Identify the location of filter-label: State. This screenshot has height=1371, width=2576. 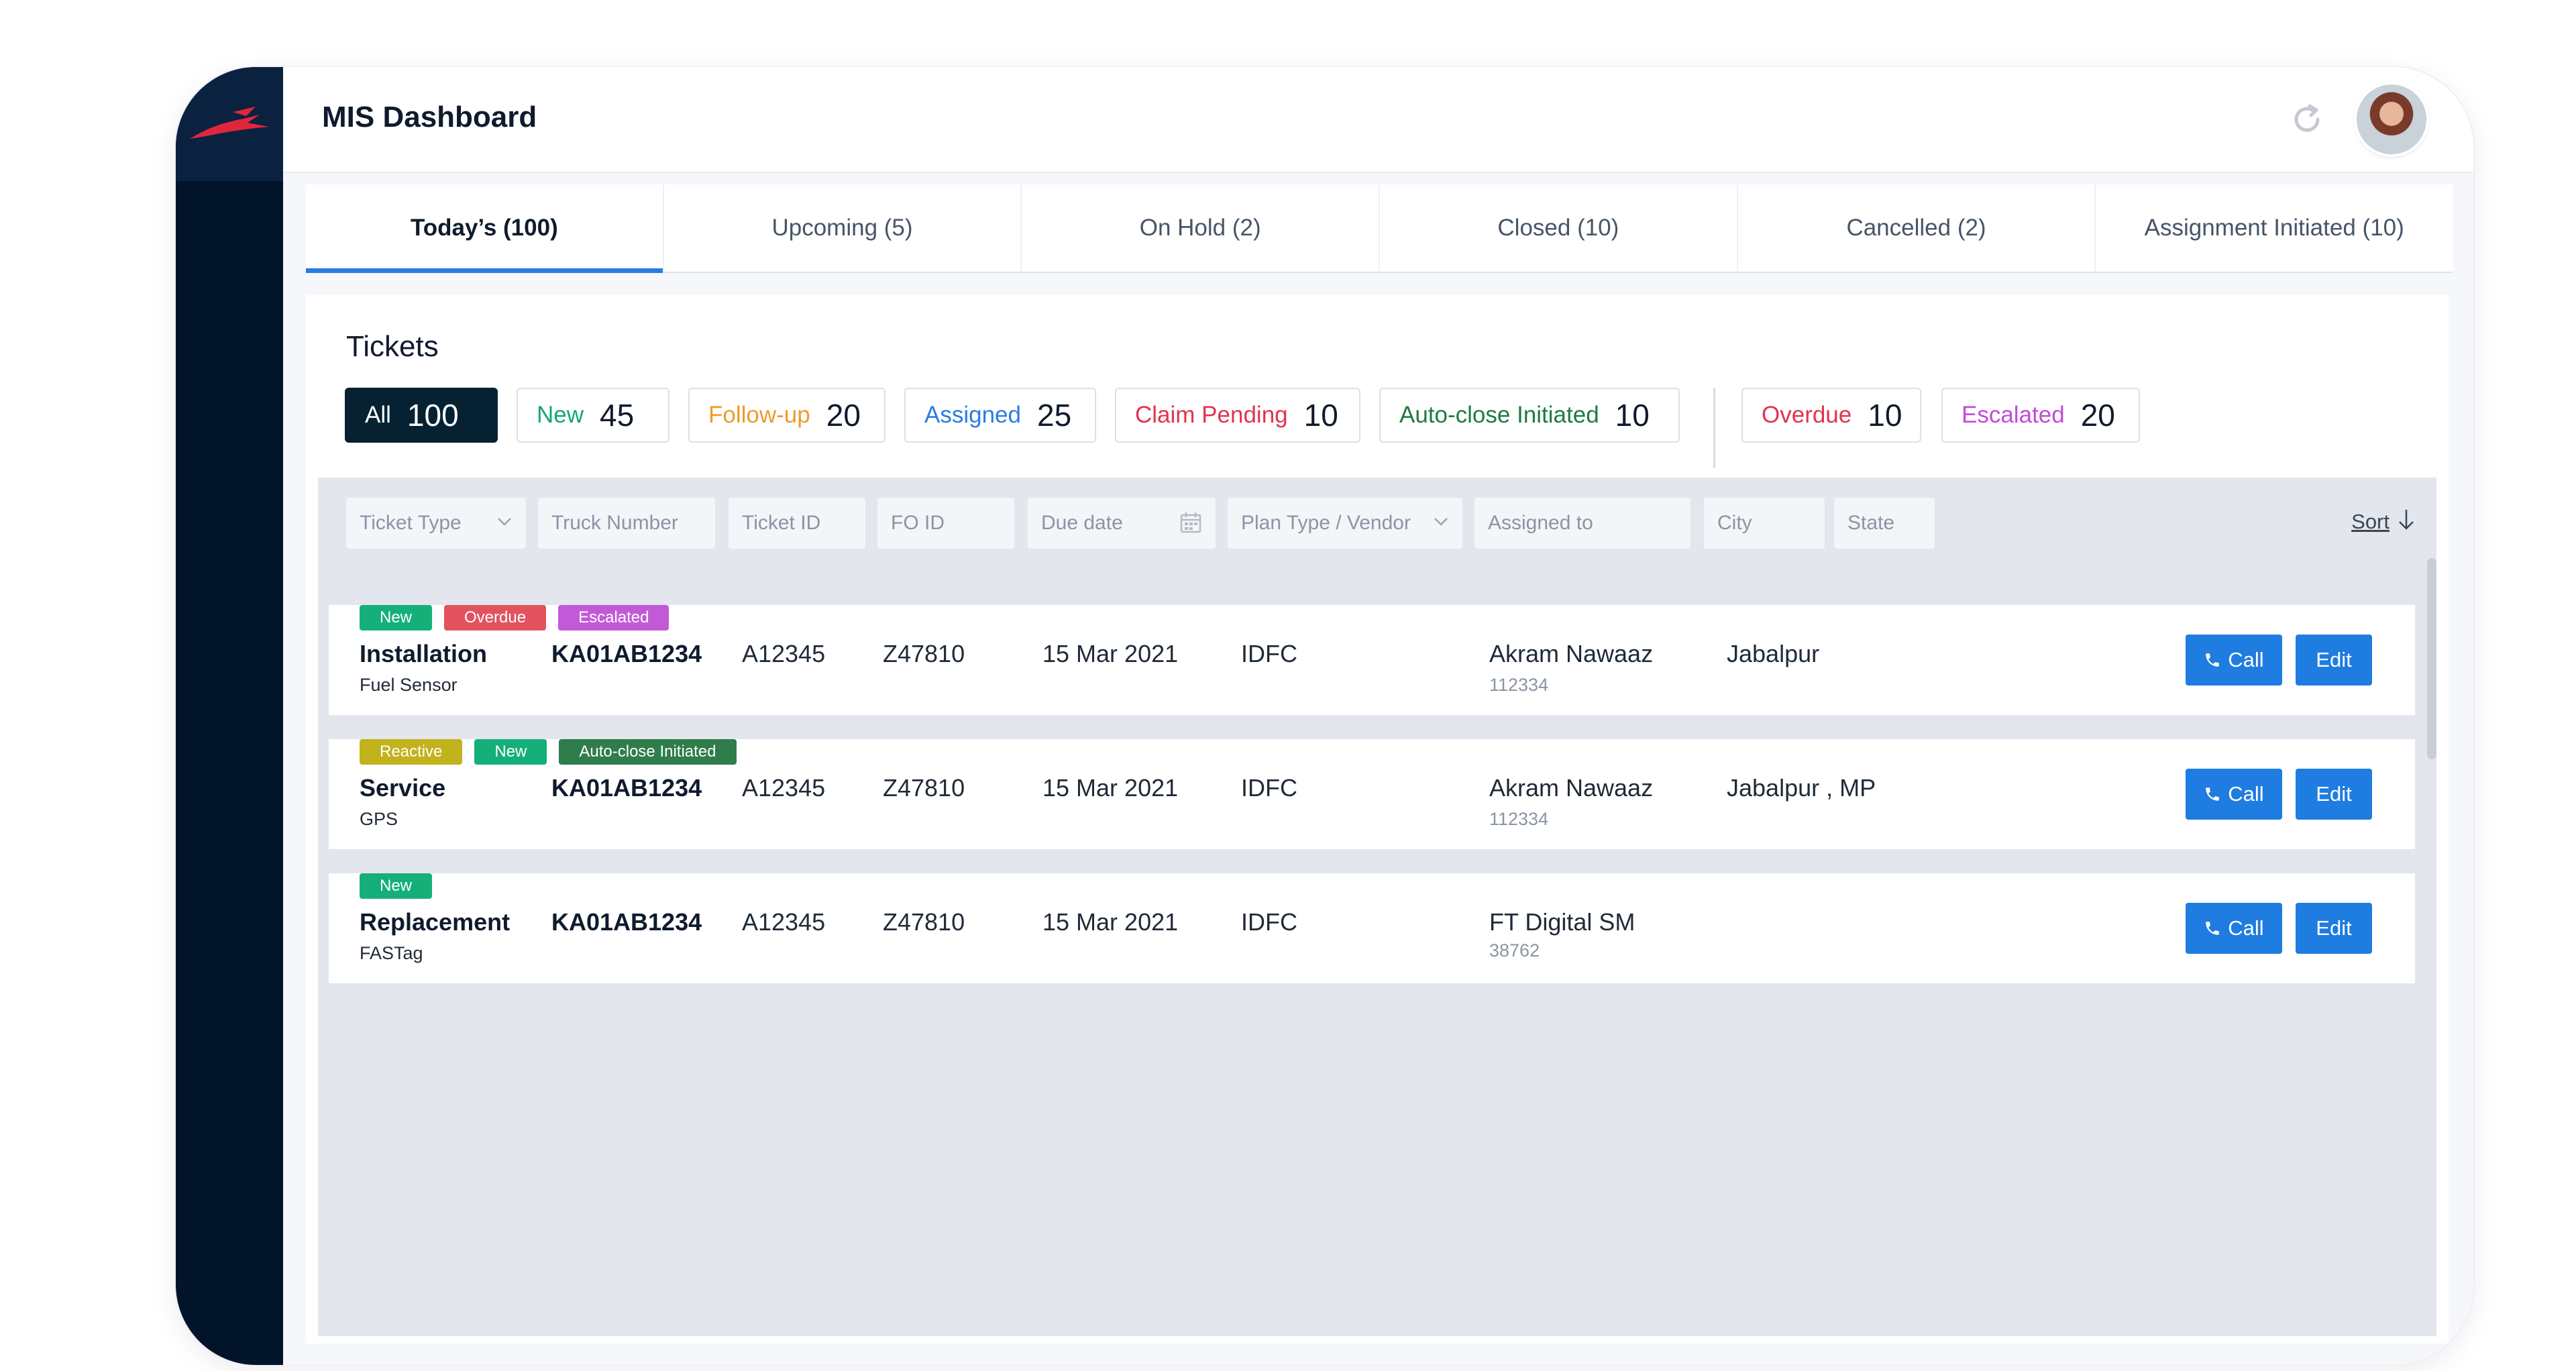
(1871, 523).